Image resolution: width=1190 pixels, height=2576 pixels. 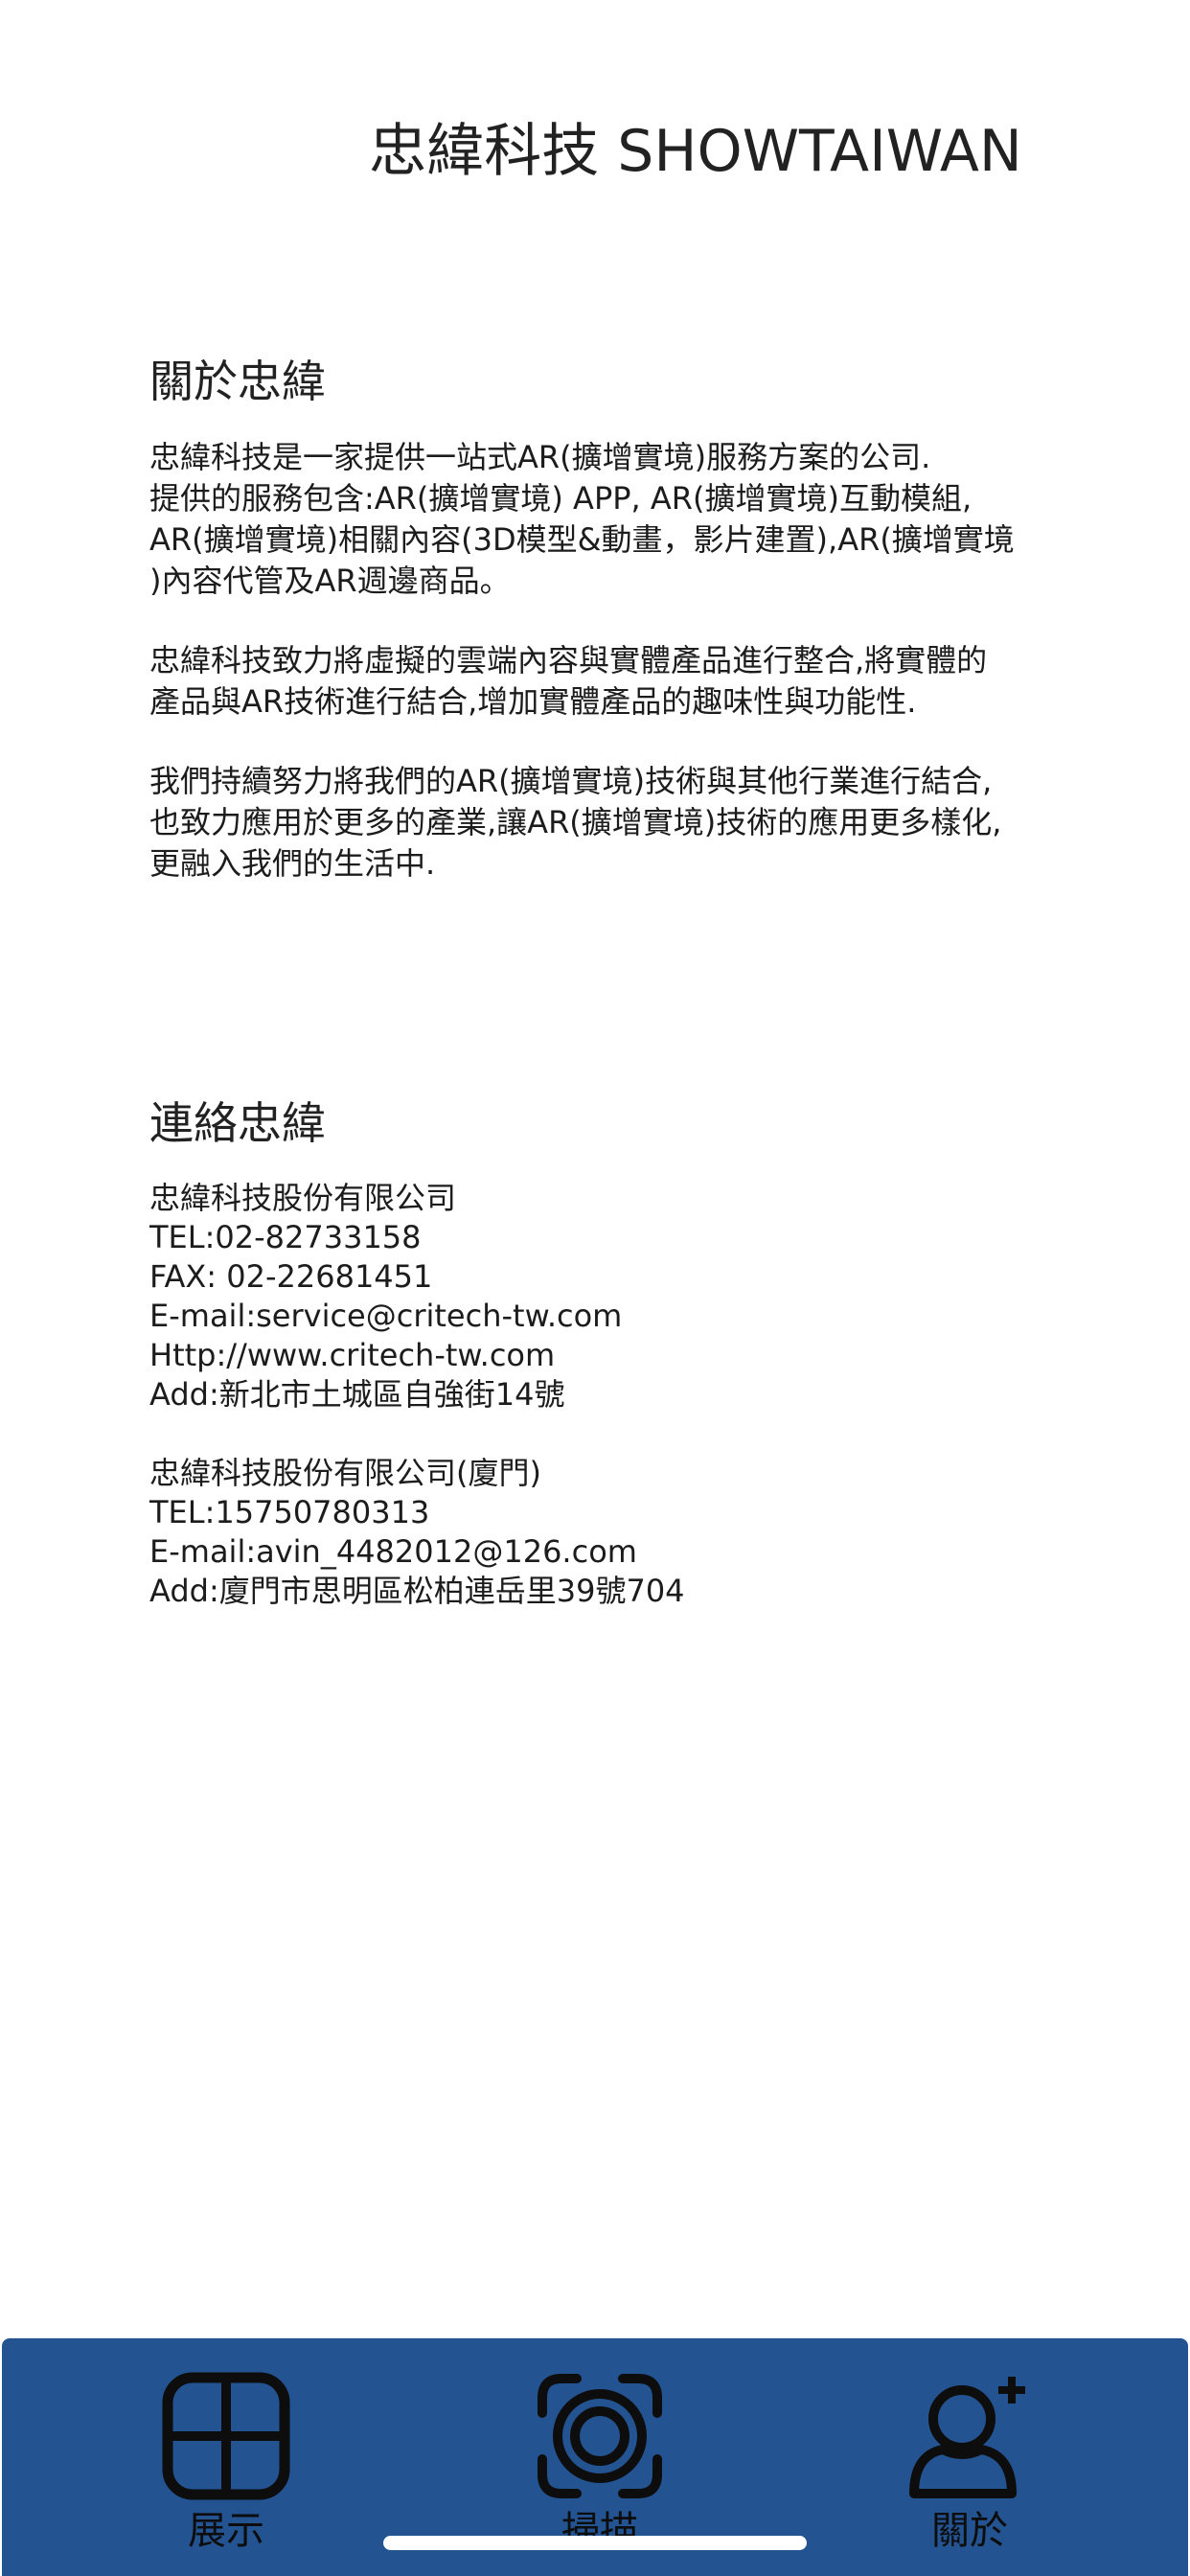 What do you see at coordinates (357, 1394) in the screenshot?
I see `address: Add:新北市土城區自強街14號` at bounding box center [357, 1394].